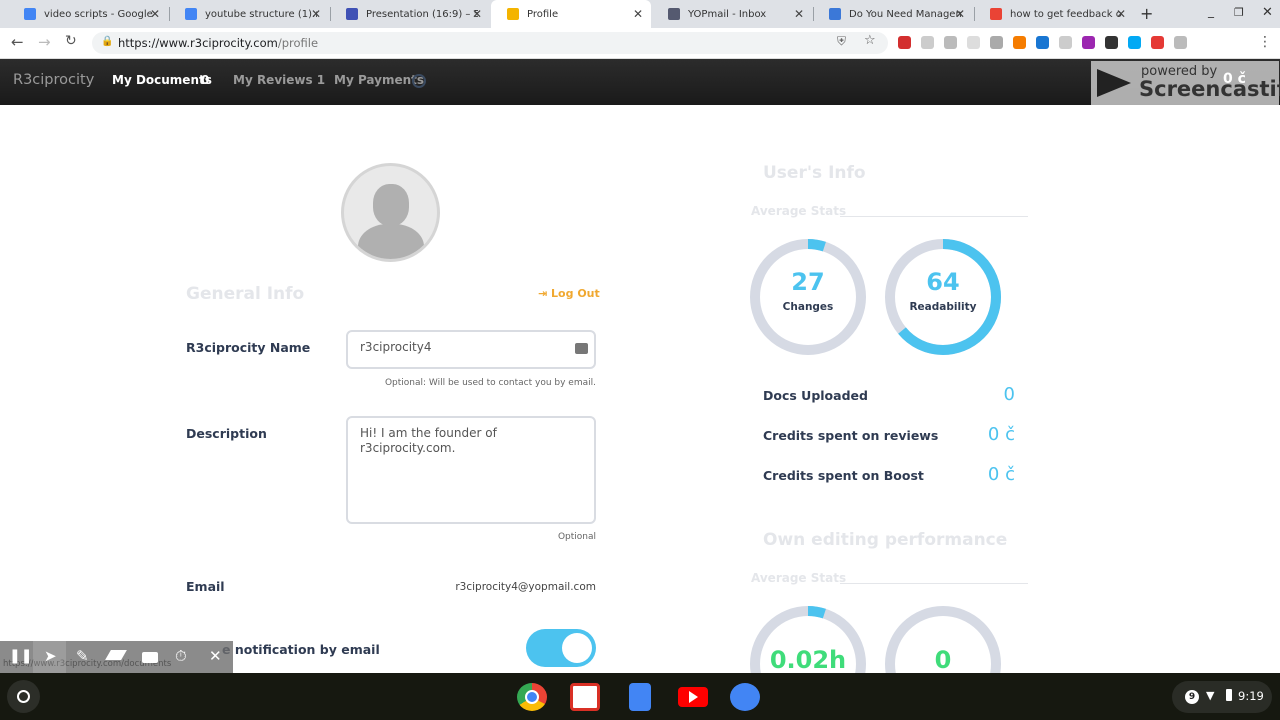 The height and width of the screenshot is (720, 1280). I want to click on timer-icon: ⏱, so click(181, 656).